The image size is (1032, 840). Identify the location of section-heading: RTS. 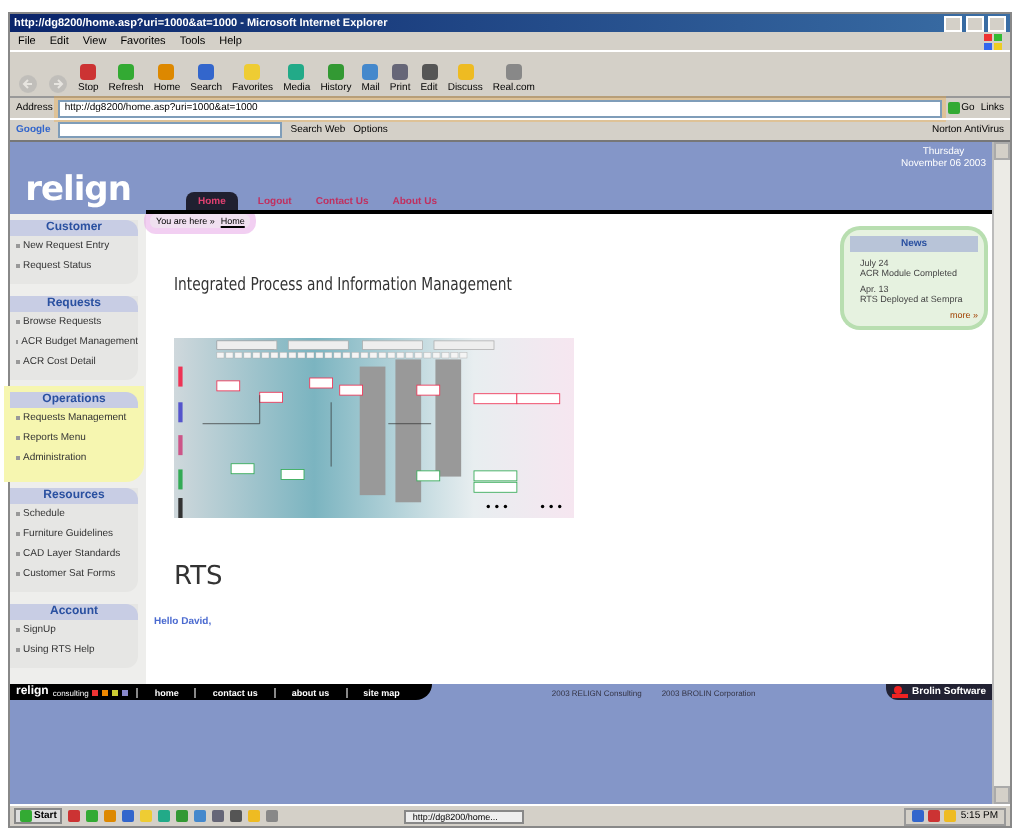
(199, 577).